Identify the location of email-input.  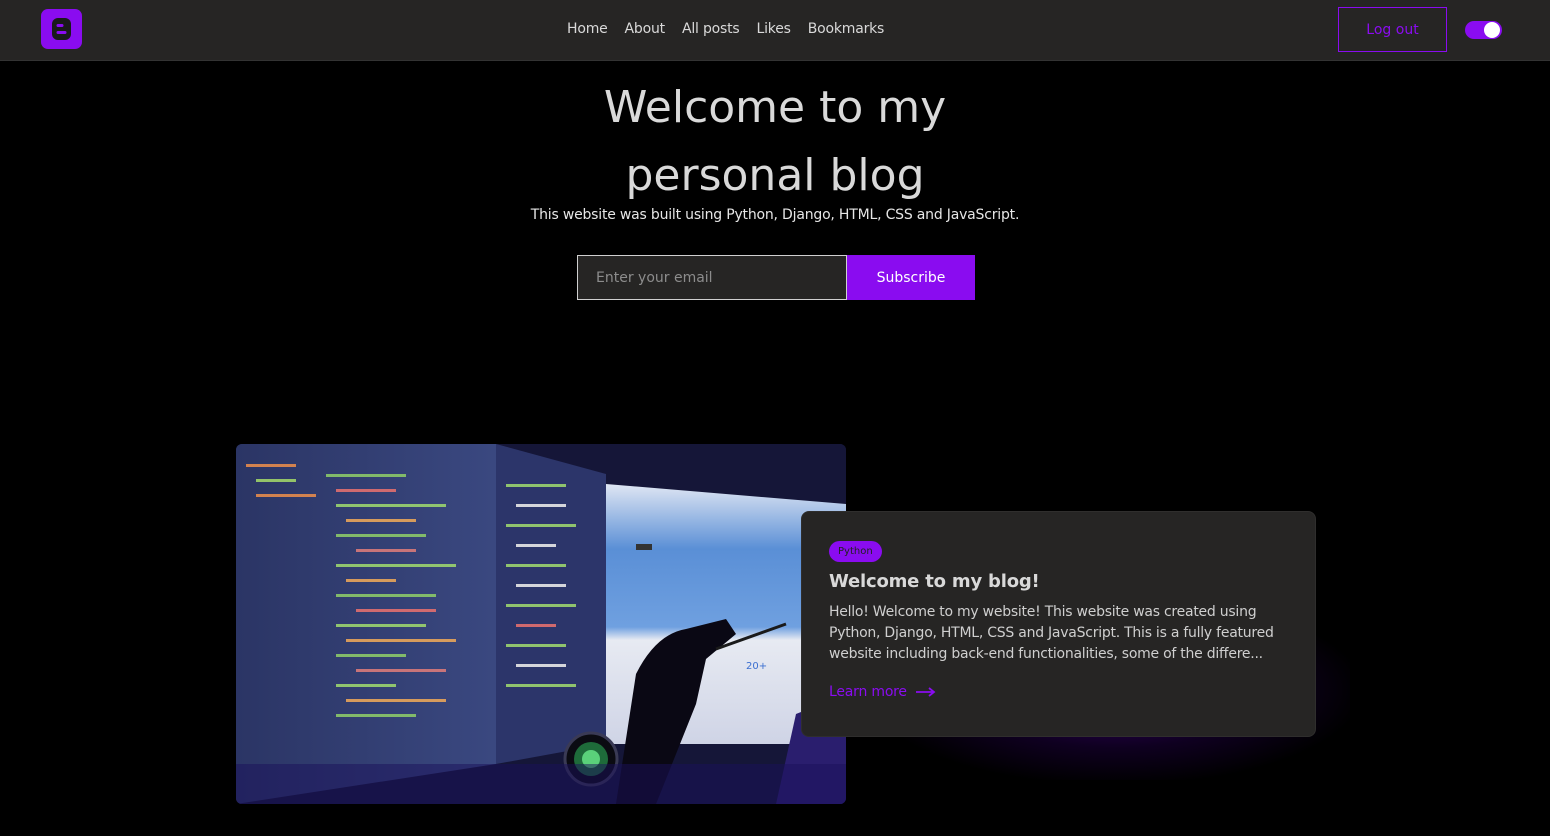
(712, 277).